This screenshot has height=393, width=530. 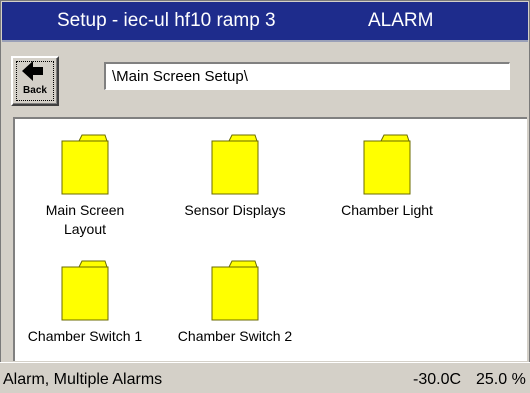 I want to click on path-display: \Main Screen Setup\, so click(x=307, y=76).